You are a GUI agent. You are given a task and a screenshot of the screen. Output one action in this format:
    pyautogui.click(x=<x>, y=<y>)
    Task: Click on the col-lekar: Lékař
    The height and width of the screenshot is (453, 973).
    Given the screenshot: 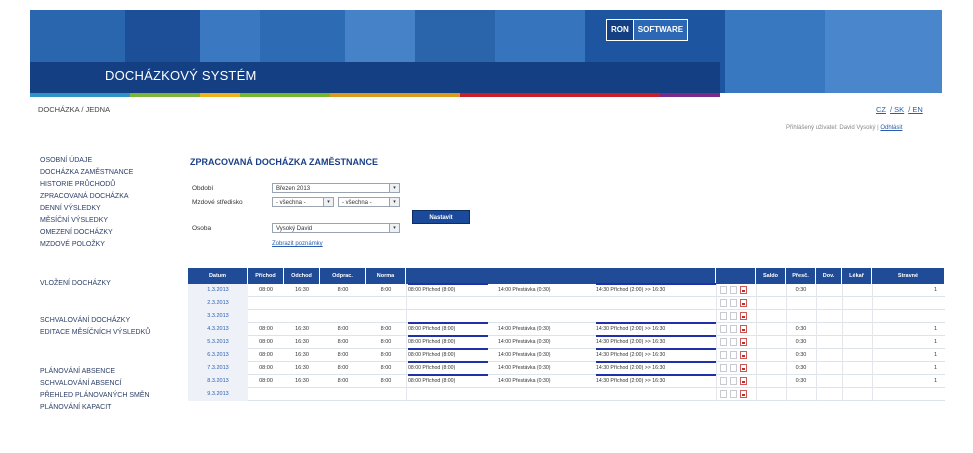 What is the action you would take?
    pyautogui.click(x=857, y=276)
    